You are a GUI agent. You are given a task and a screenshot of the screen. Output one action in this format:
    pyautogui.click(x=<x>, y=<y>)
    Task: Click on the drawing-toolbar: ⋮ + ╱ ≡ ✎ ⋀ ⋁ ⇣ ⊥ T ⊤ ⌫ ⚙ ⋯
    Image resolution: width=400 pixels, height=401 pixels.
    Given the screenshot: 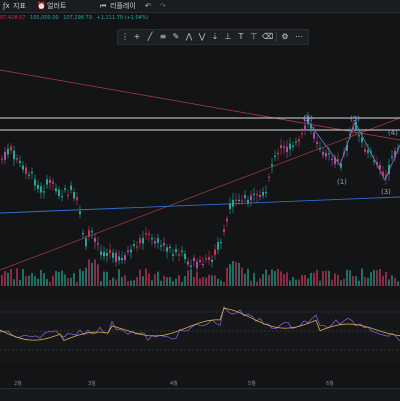 What is the action you would take?
    pyautogui.click(x=213, y=37)
    